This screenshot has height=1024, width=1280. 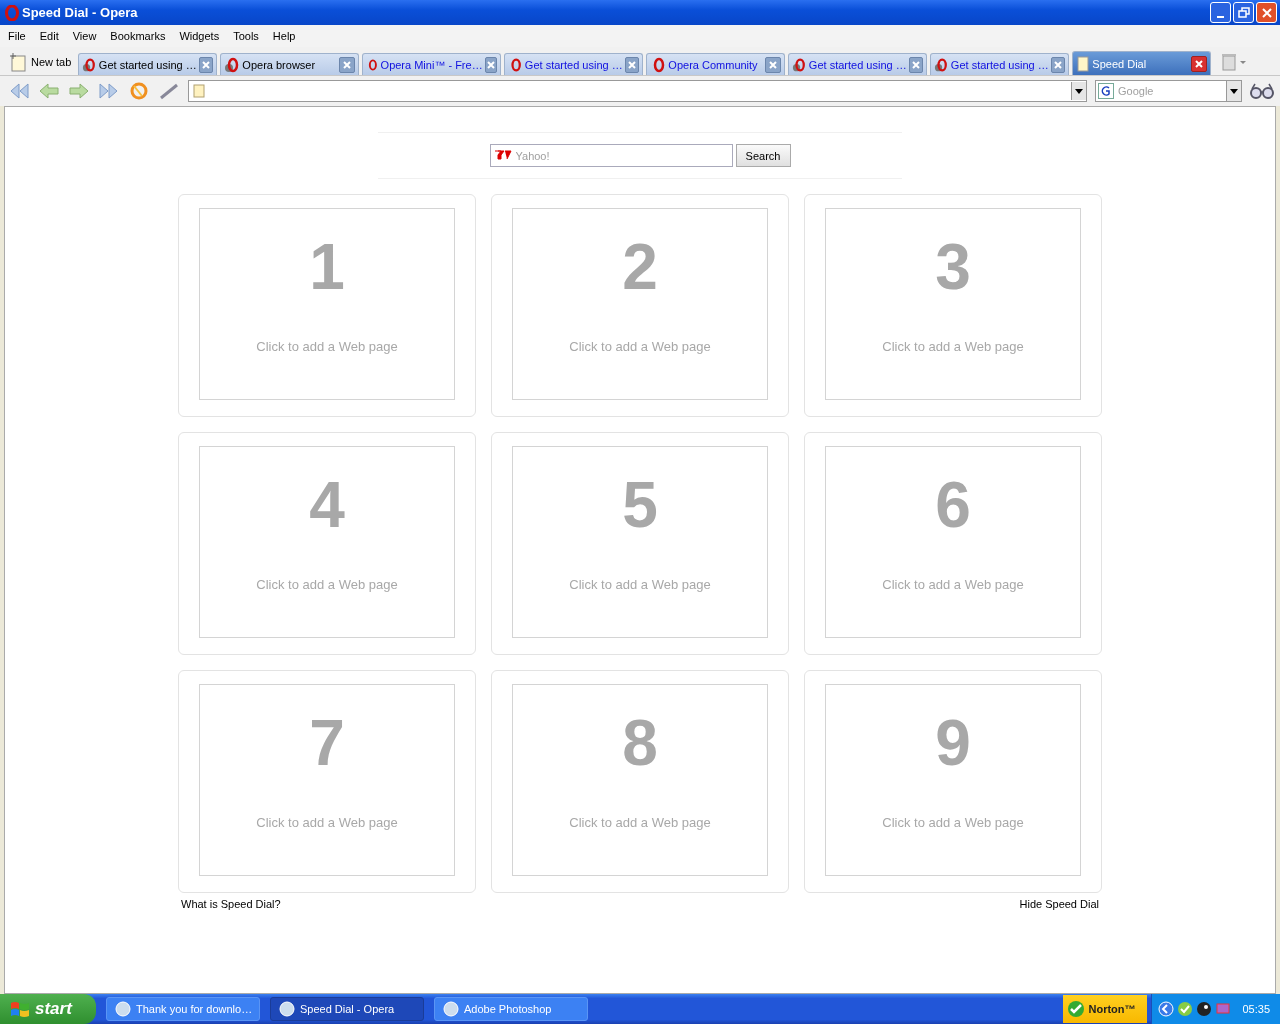 What do you see at coordinates (19, 91) in the screenshot?
I see `rewind-icon` at bounding box center [19, 91].